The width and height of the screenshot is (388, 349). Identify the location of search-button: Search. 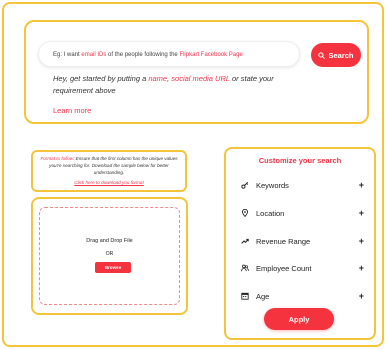
(336, 55).